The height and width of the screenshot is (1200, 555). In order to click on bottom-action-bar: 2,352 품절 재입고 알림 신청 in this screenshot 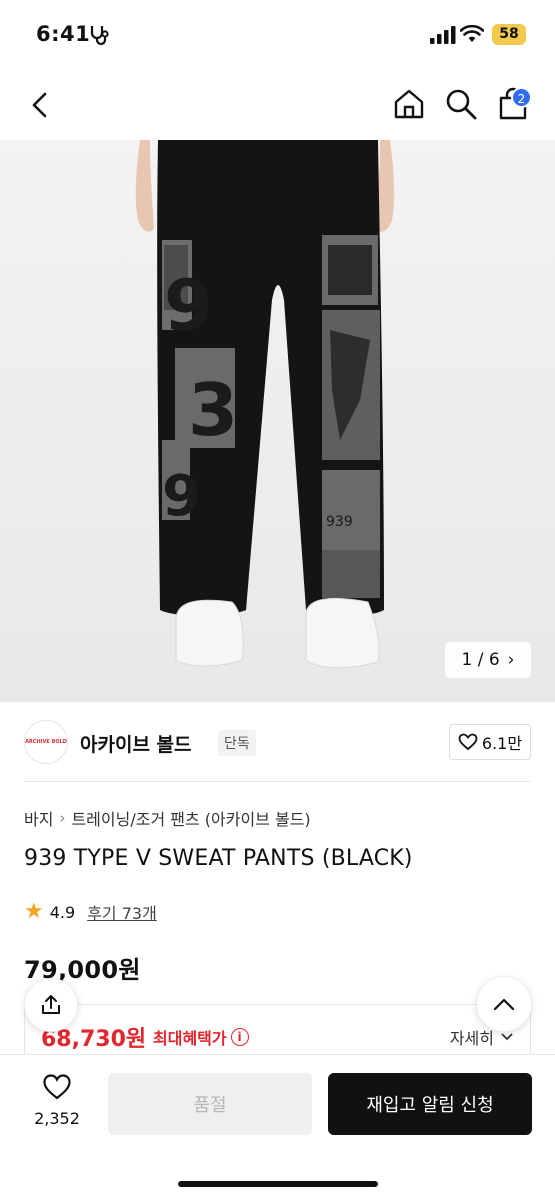, I will do `click(277, 1127)`.